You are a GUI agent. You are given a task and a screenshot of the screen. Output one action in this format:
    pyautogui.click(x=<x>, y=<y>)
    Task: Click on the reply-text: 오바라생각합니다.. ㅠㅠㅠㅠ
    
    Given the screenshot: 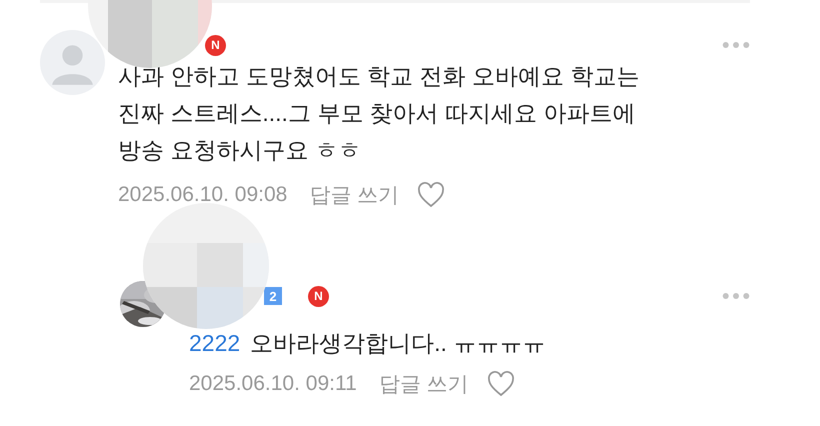 What is the action you would take?
    pyautogui.click(x=398, y=343)
    